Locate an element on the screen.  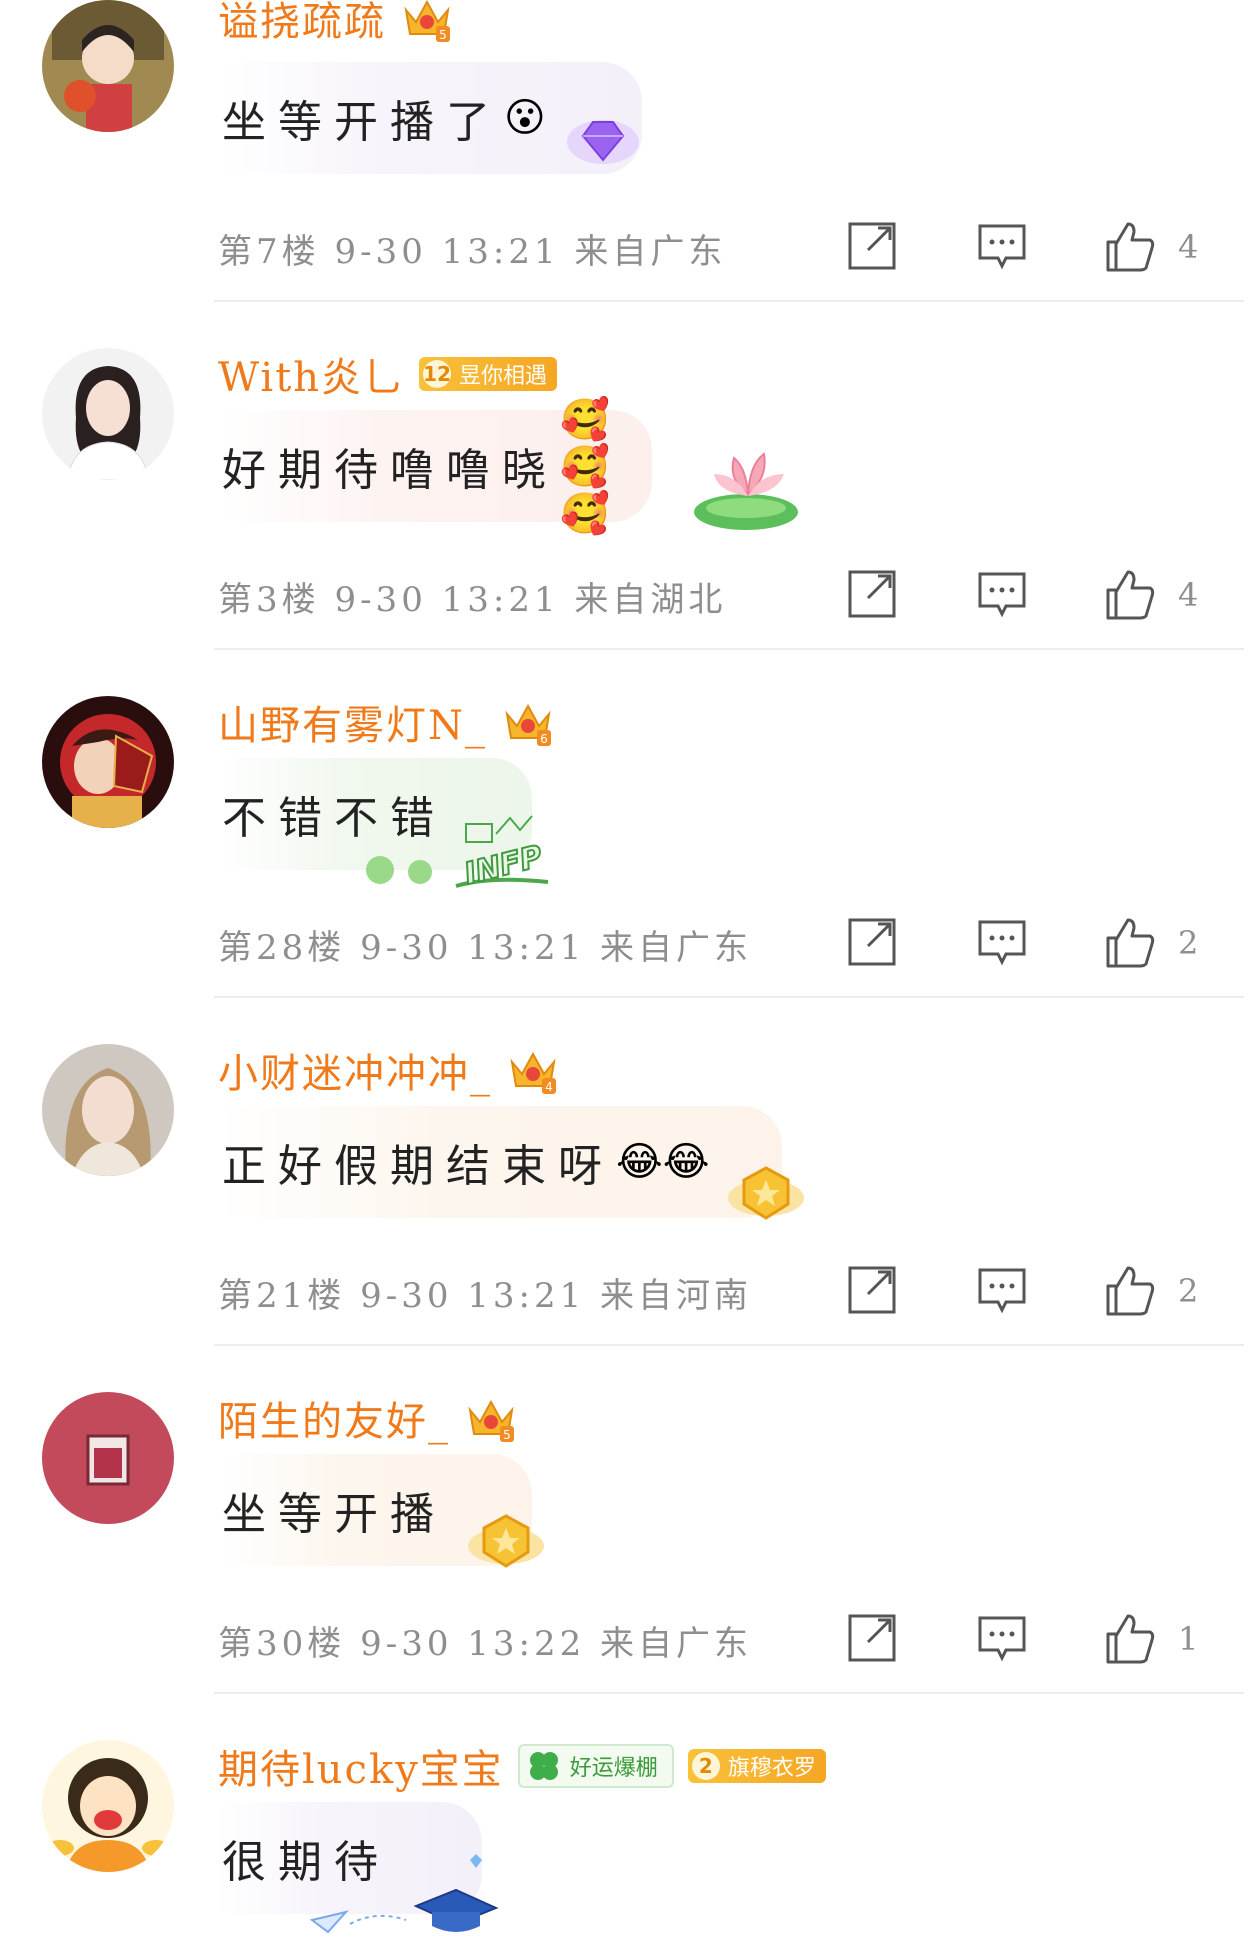
username: 陌生的友好_ is located at coordinates (334, 1418).